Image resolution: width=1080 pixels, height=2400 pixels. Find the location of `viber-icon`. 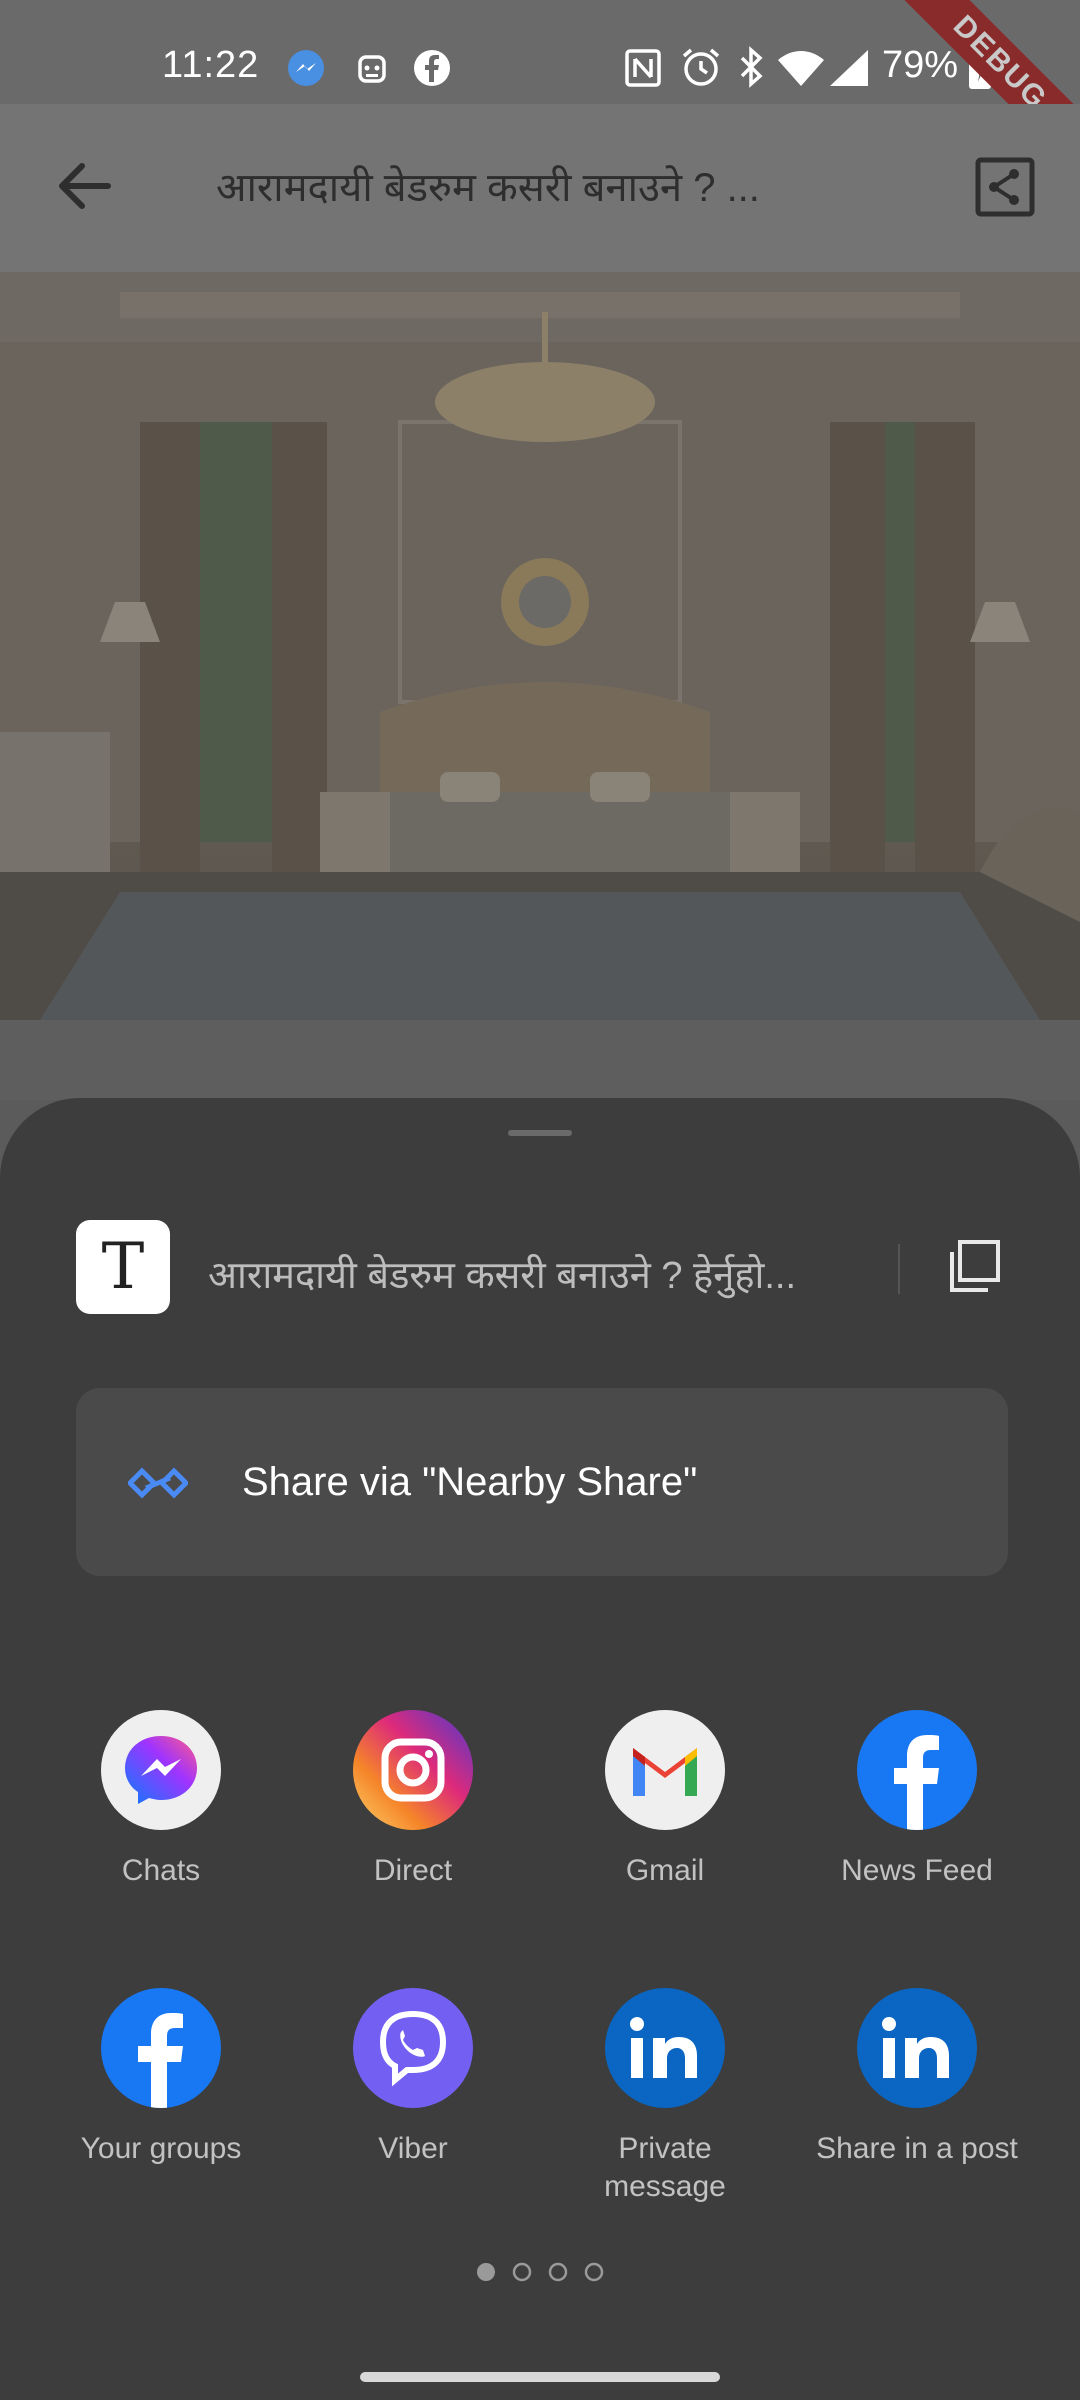

viber-icon is located at coordinates (413, 2048).